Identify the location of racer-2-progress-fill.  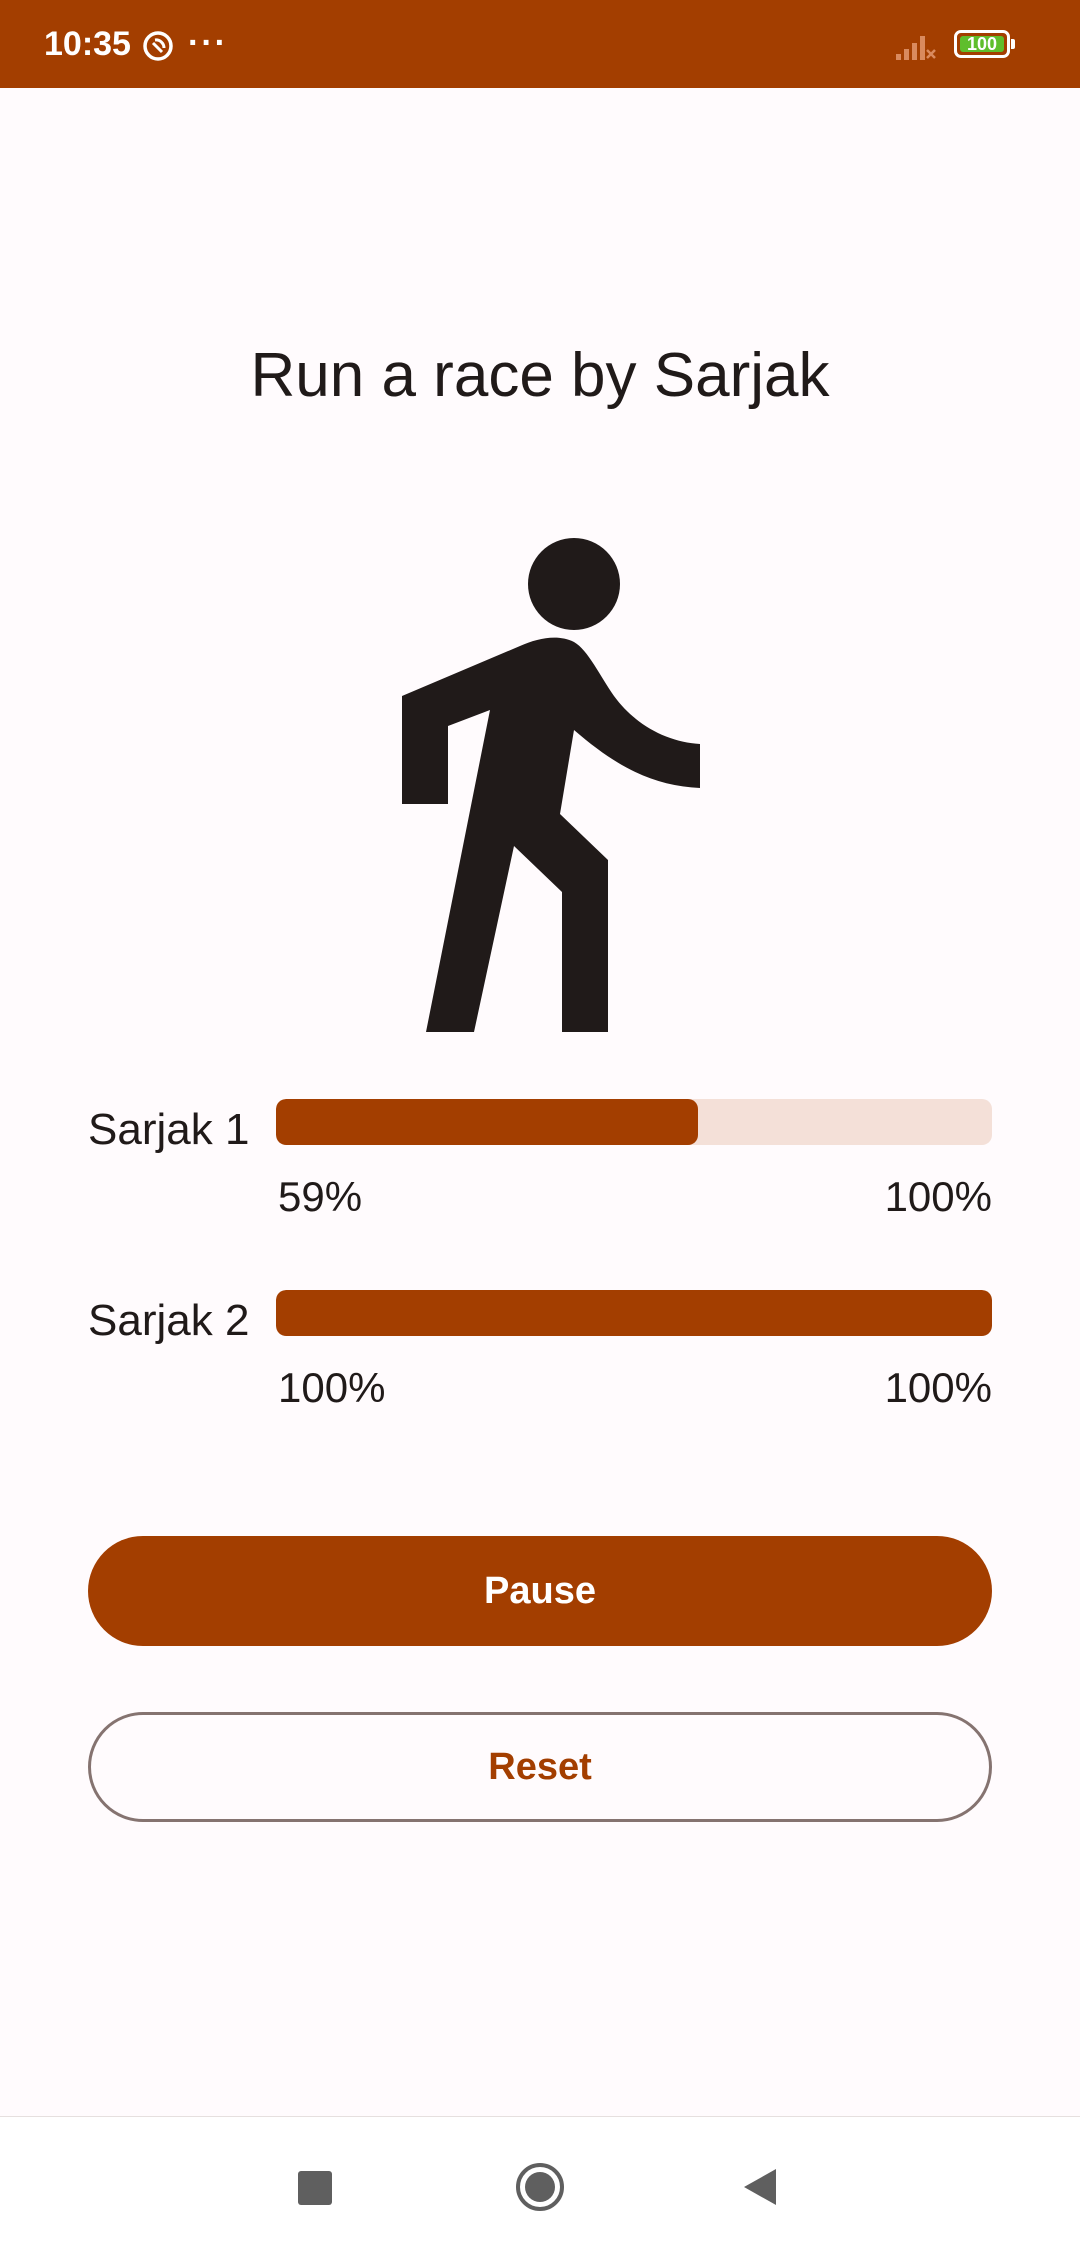
(634, 1313).